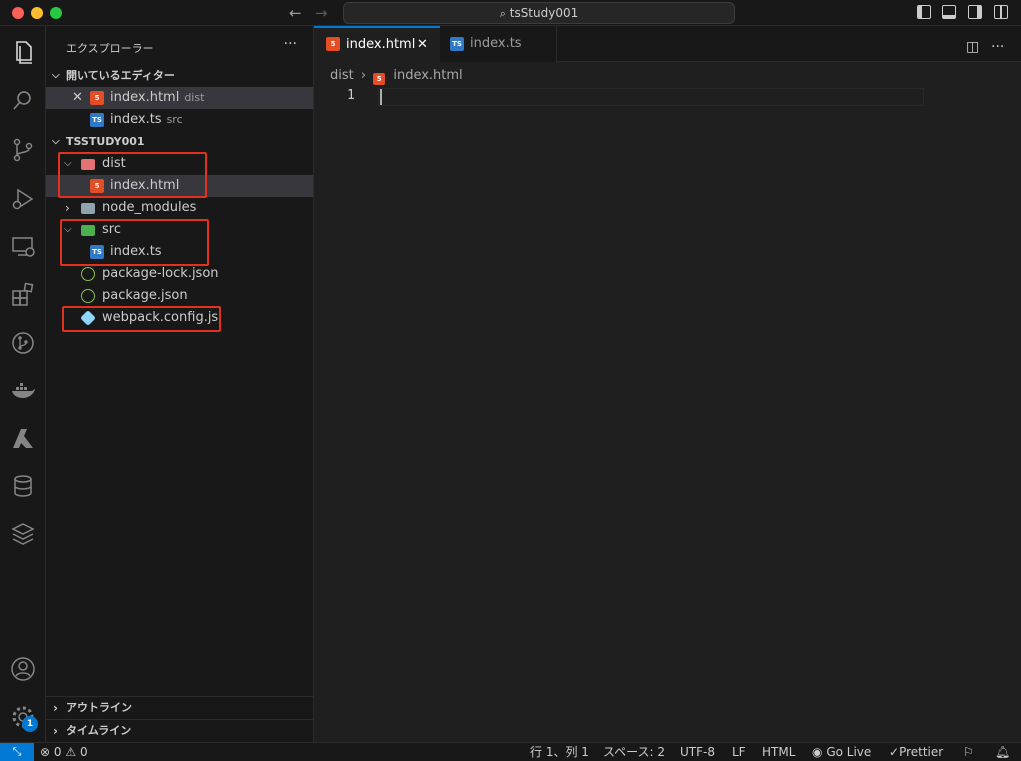 The image size is (1021, 761). I want to click on remote-explorer-icon, so click(23, 247).